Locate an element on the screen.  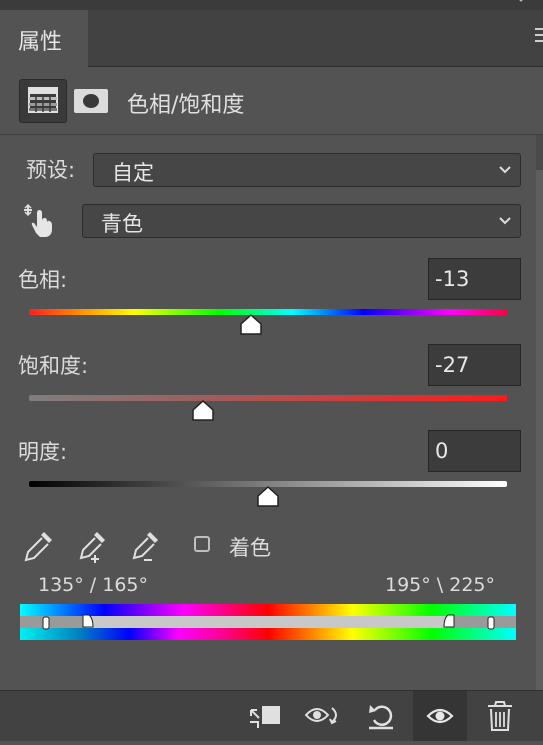
reset-icon is located at coordinates (383, 716).